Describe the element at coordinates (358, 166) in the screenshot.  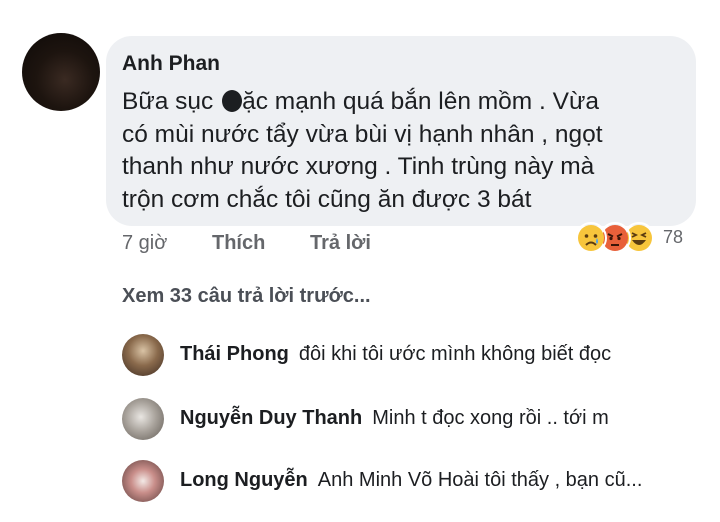
I see `comment-text-line-3: thanh như nước xương . Tinh trùng này mà` at that location.